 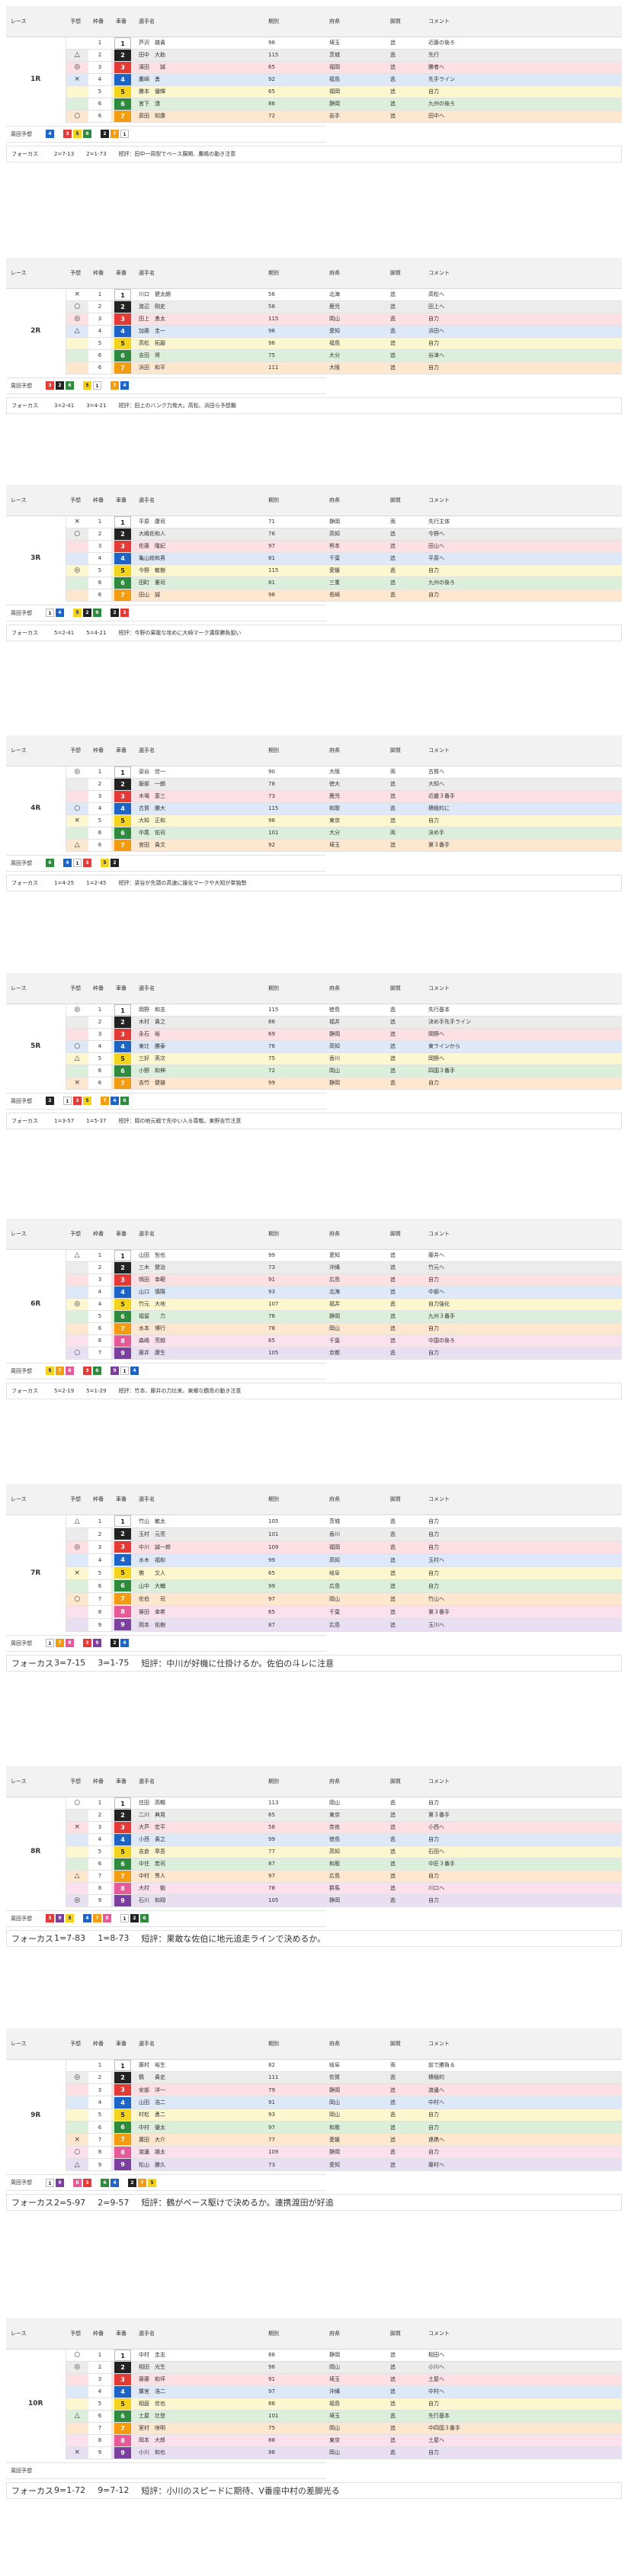 I want to click on table-row: 7R △ 1 1 竹山 敏太 105 茨城逃自力, so click(x=314, y=1572).